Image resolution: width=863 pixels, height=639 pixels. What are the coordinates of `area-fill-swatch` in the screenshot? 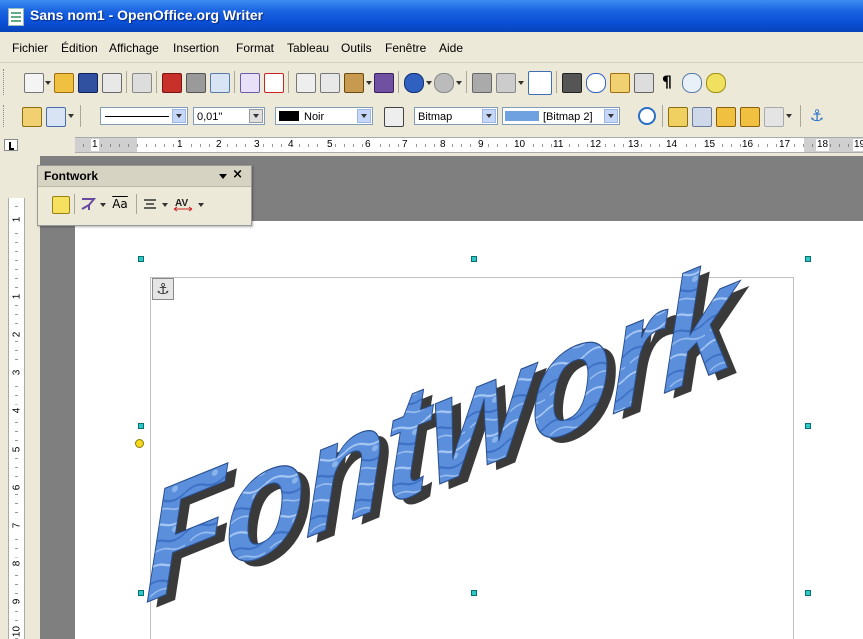 It's located at (522, 116).